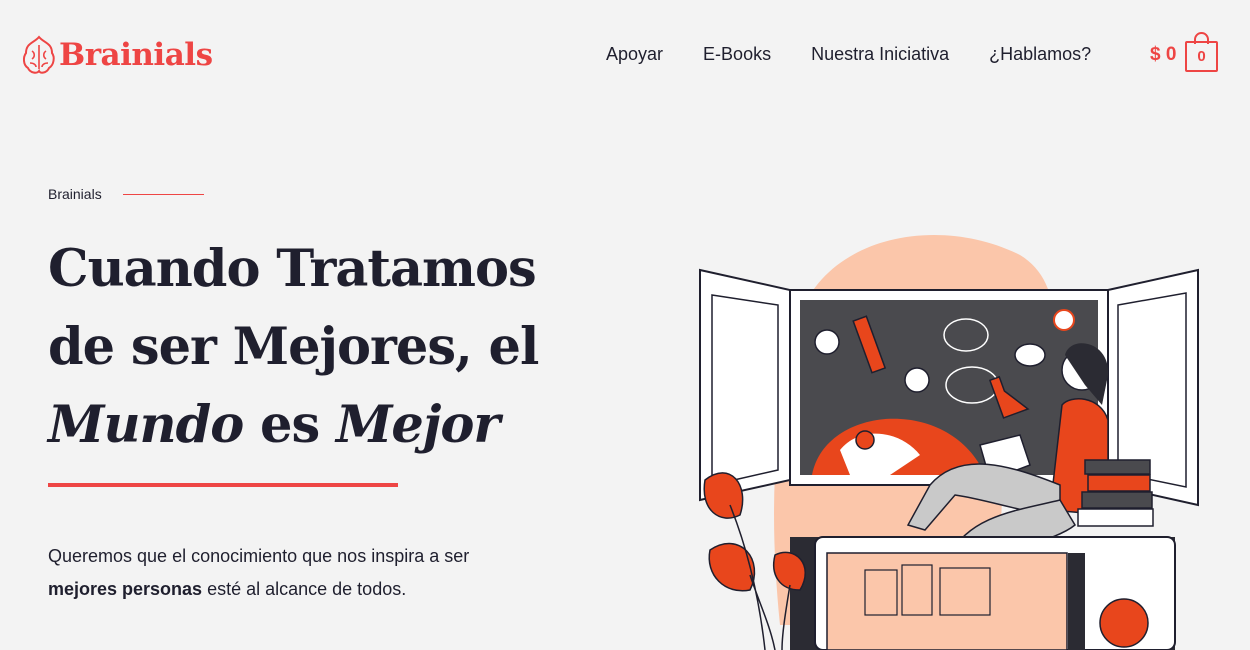 The height and width of the screenshot is (650, 1250). I want to click on lightbulb-icon, so click(1064, 320).